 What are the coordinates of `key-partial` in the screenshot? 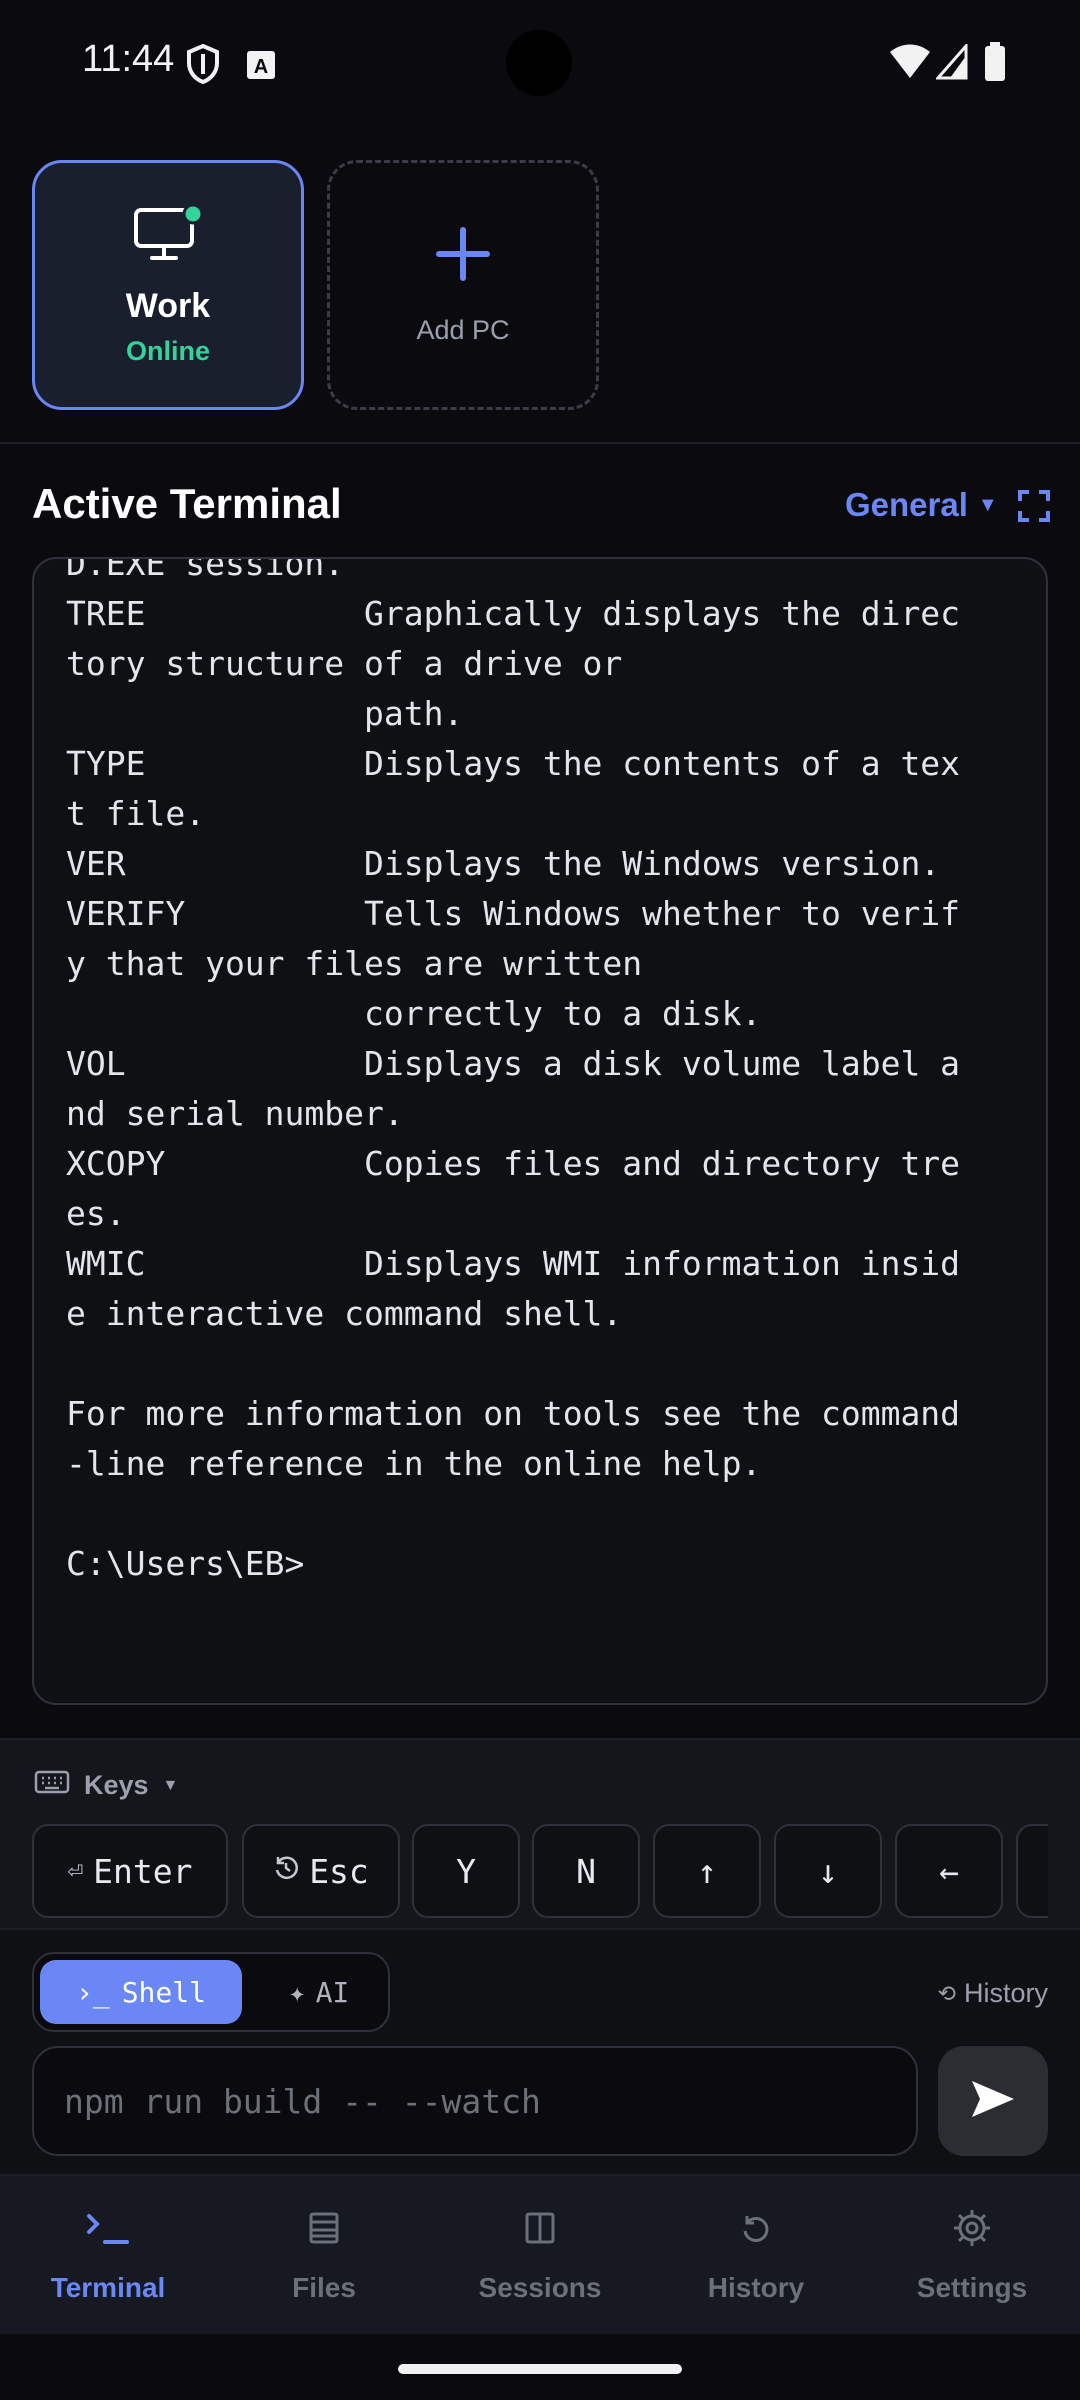 It's located at (1032, 1871).